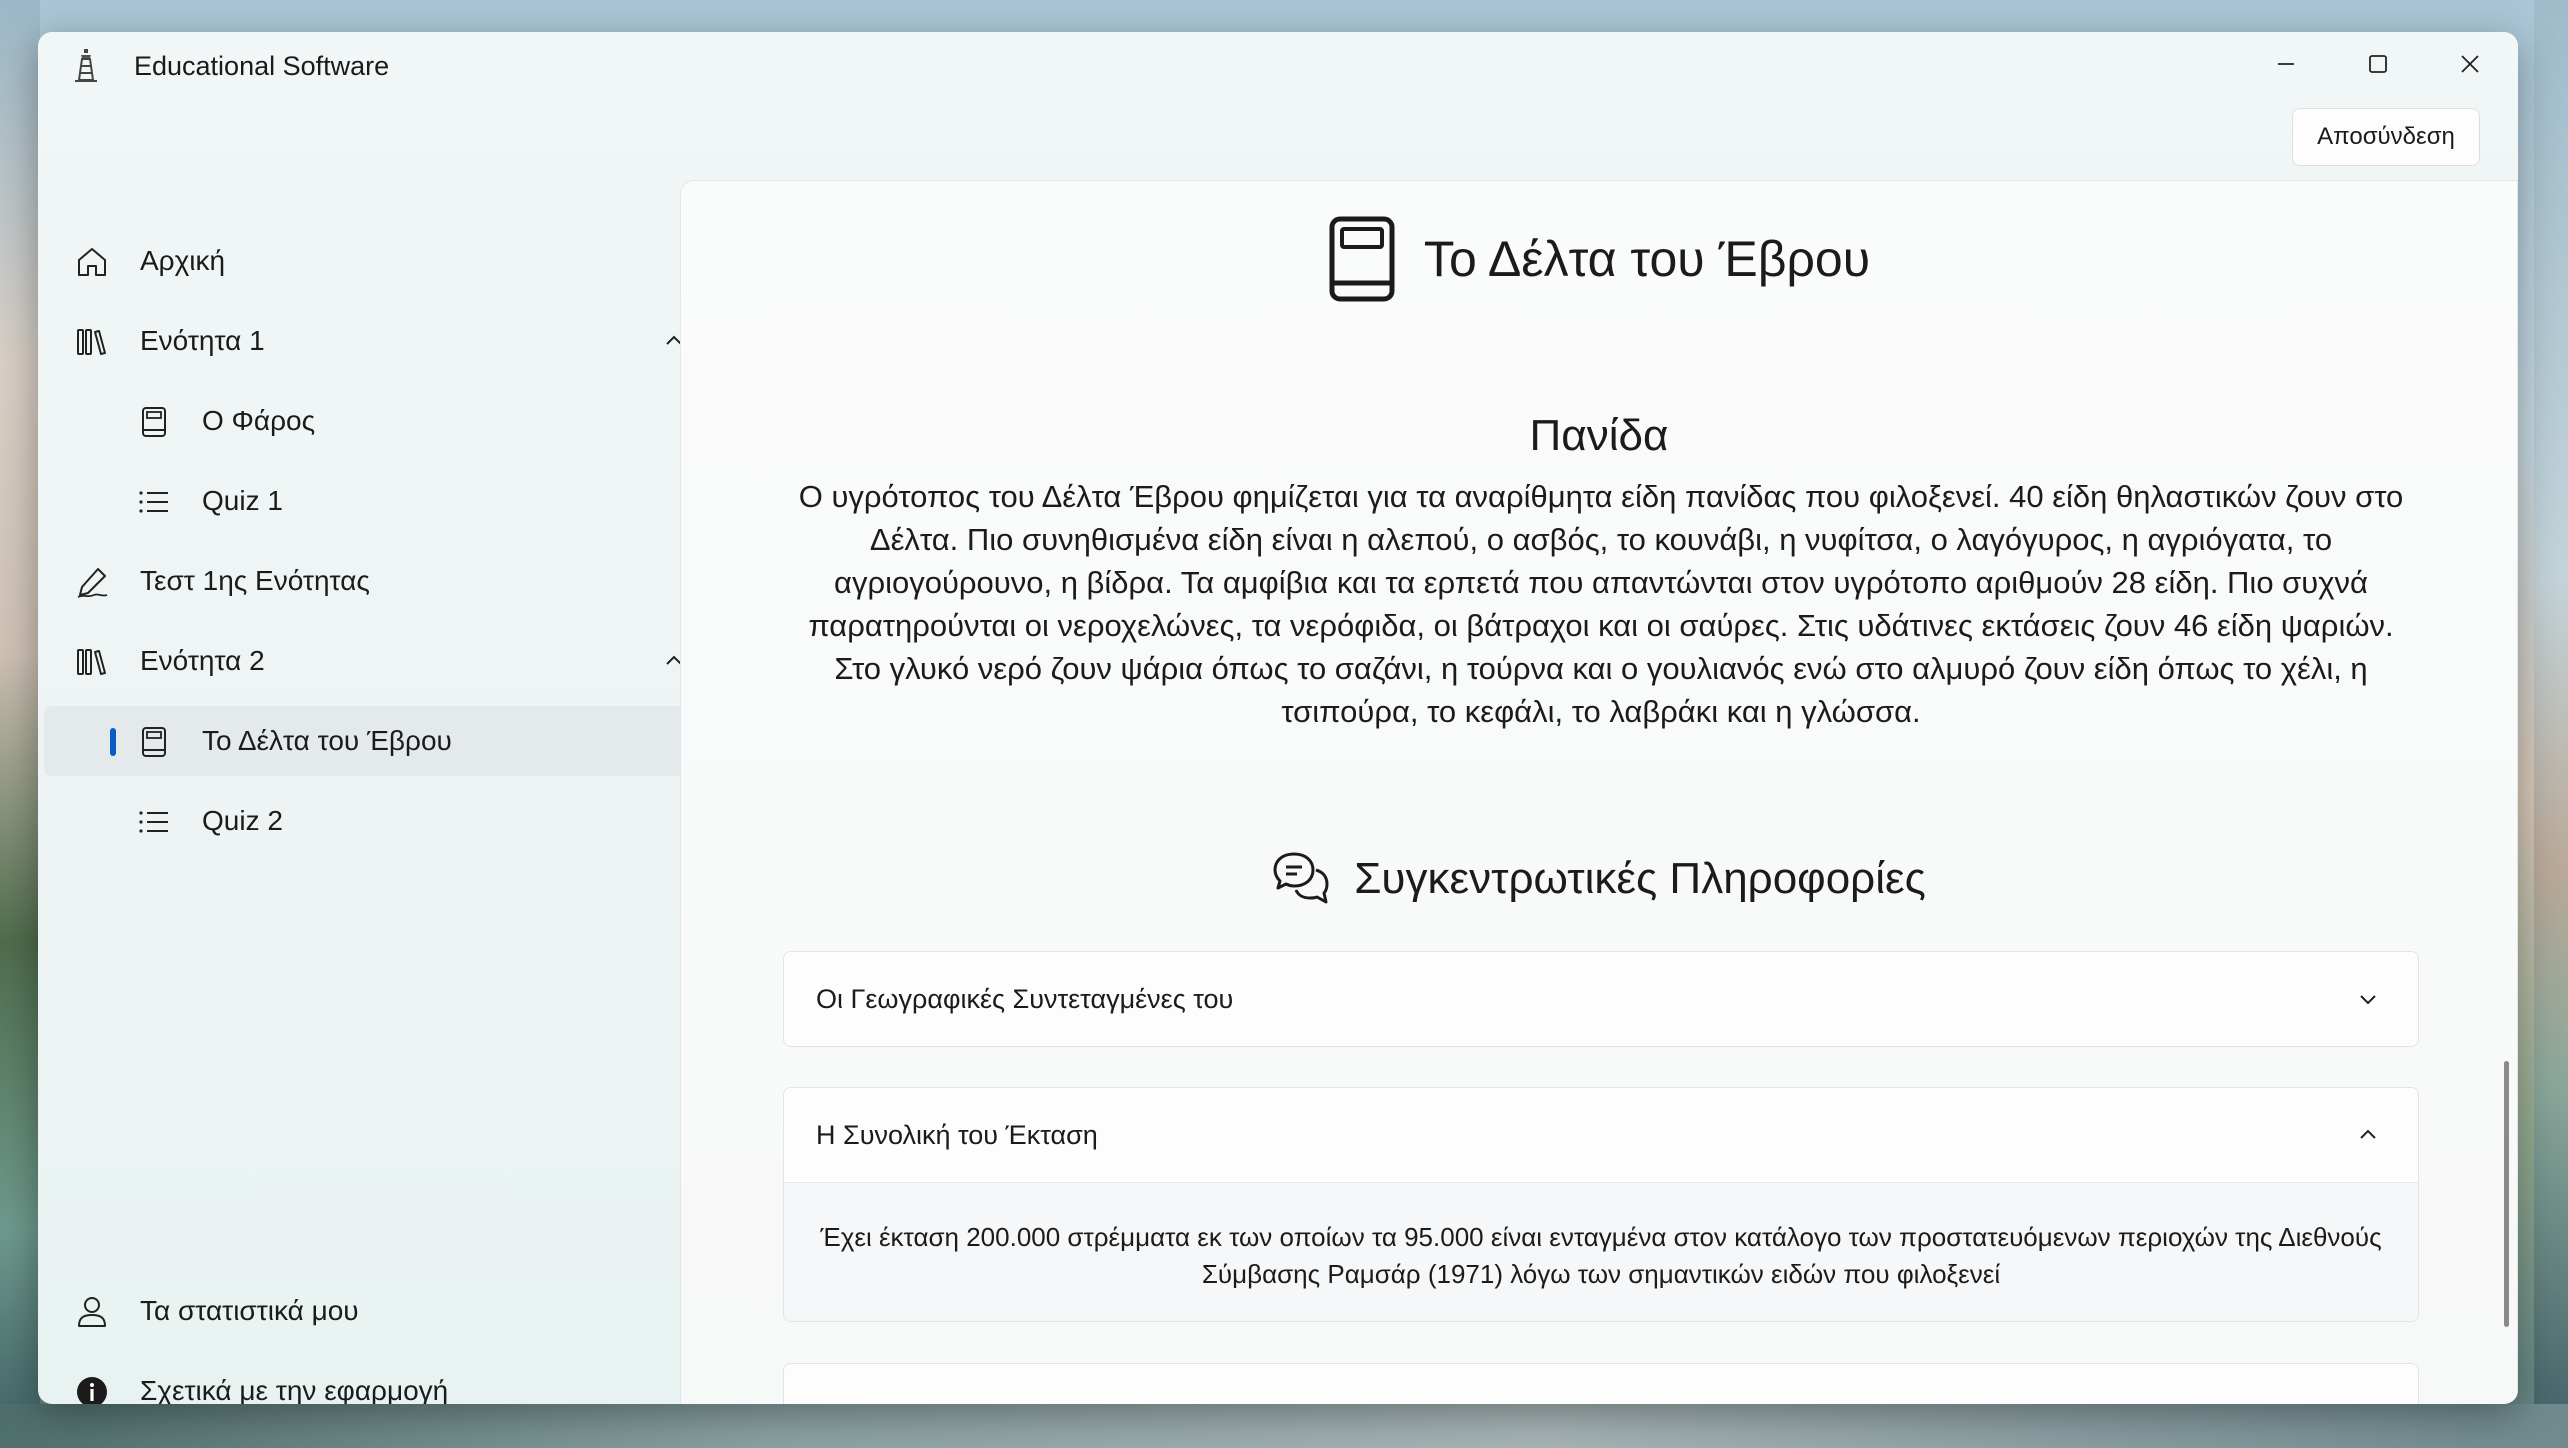  What do you see at coordinates (376, 501) in the screenshot?
I see `sidebar-item-quiz-1: Quiz 1` at bounding box center [376, 501].